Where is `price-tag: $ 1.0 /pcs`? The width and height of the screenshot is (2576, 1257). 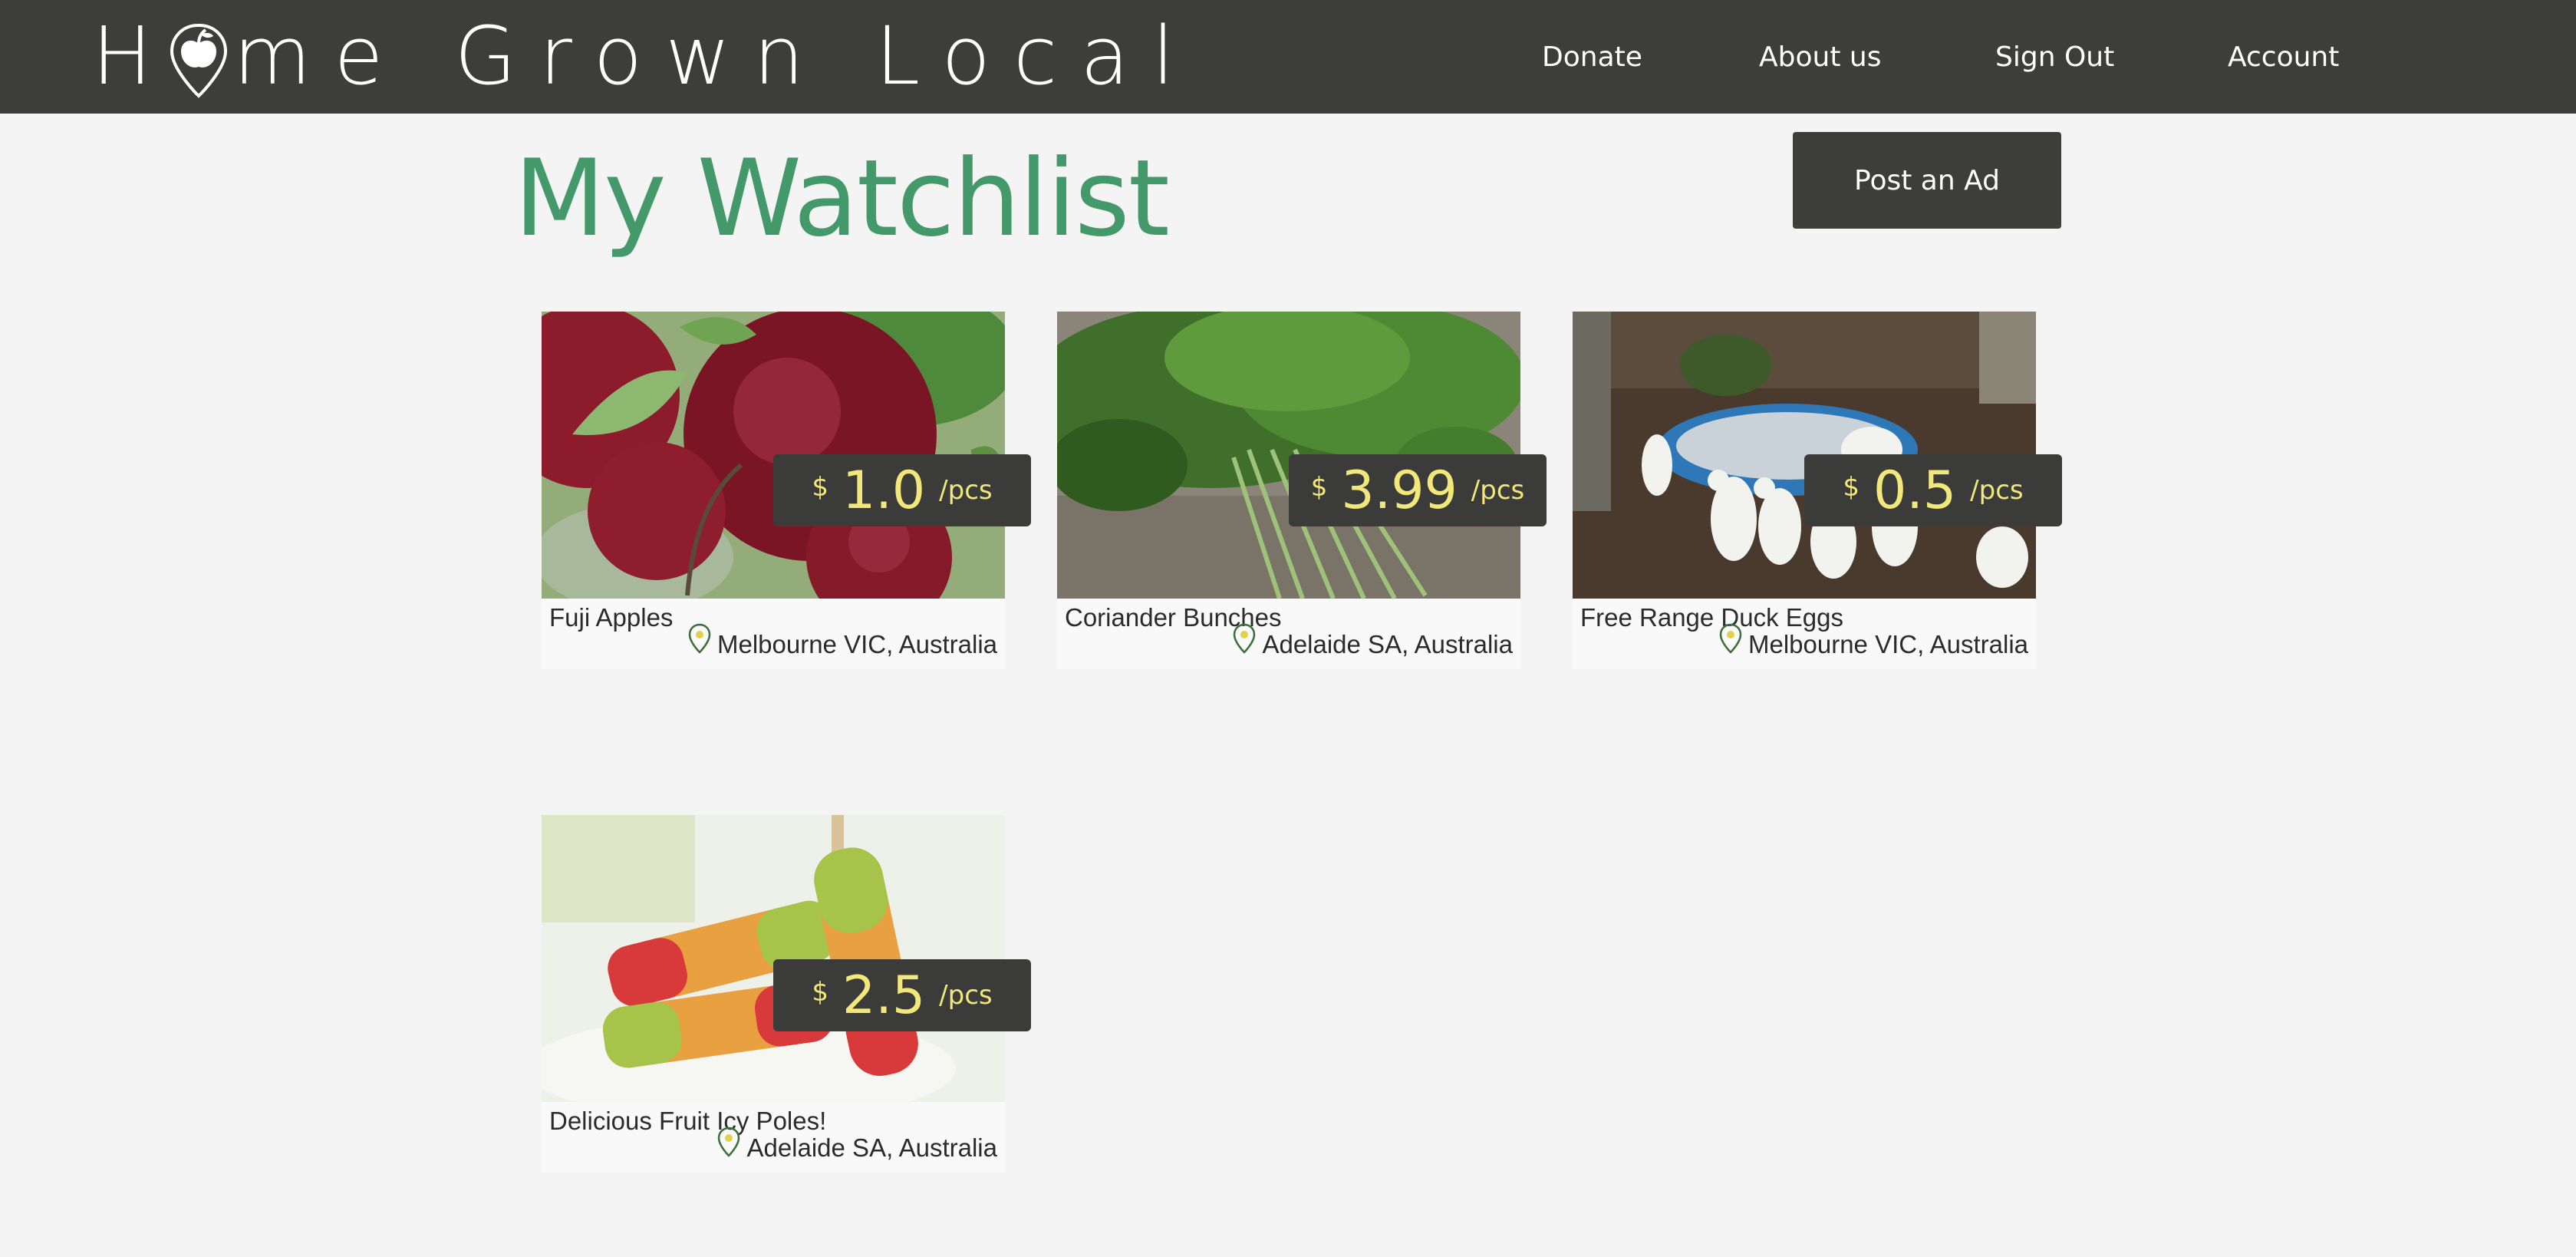 price-tag: $ 1.0 /pcs is located at coordinates (902, 490).